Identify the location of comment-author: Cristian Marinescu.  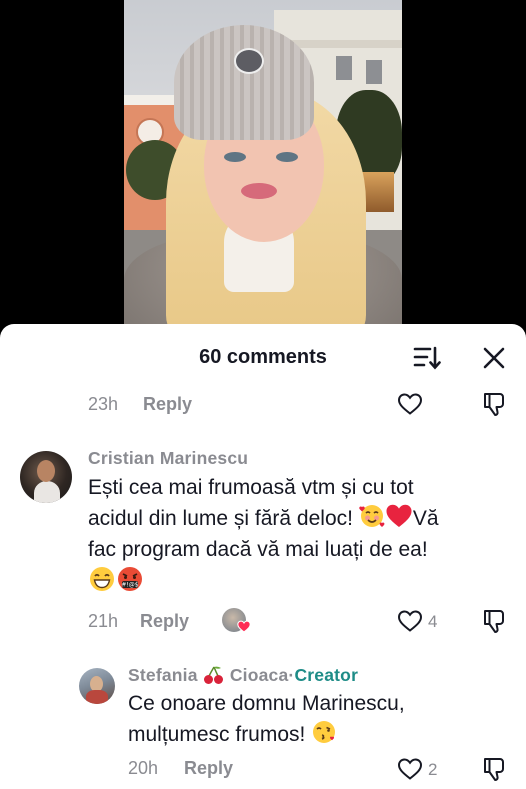
(168, 458).